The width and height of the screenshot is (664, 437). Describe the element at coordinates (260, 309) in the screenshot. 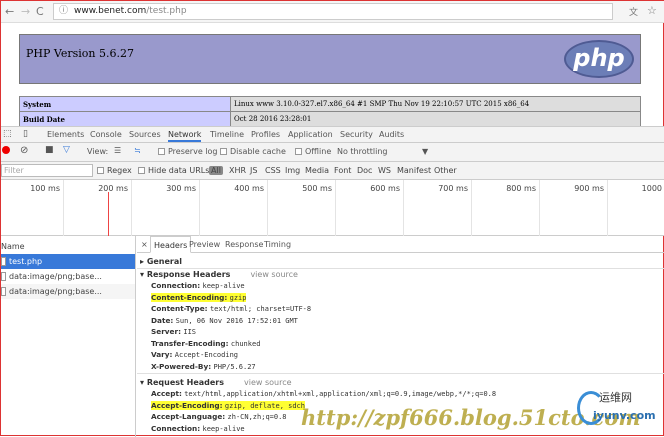

I see `header-value: text/html; charset=UTF-8` at that location.